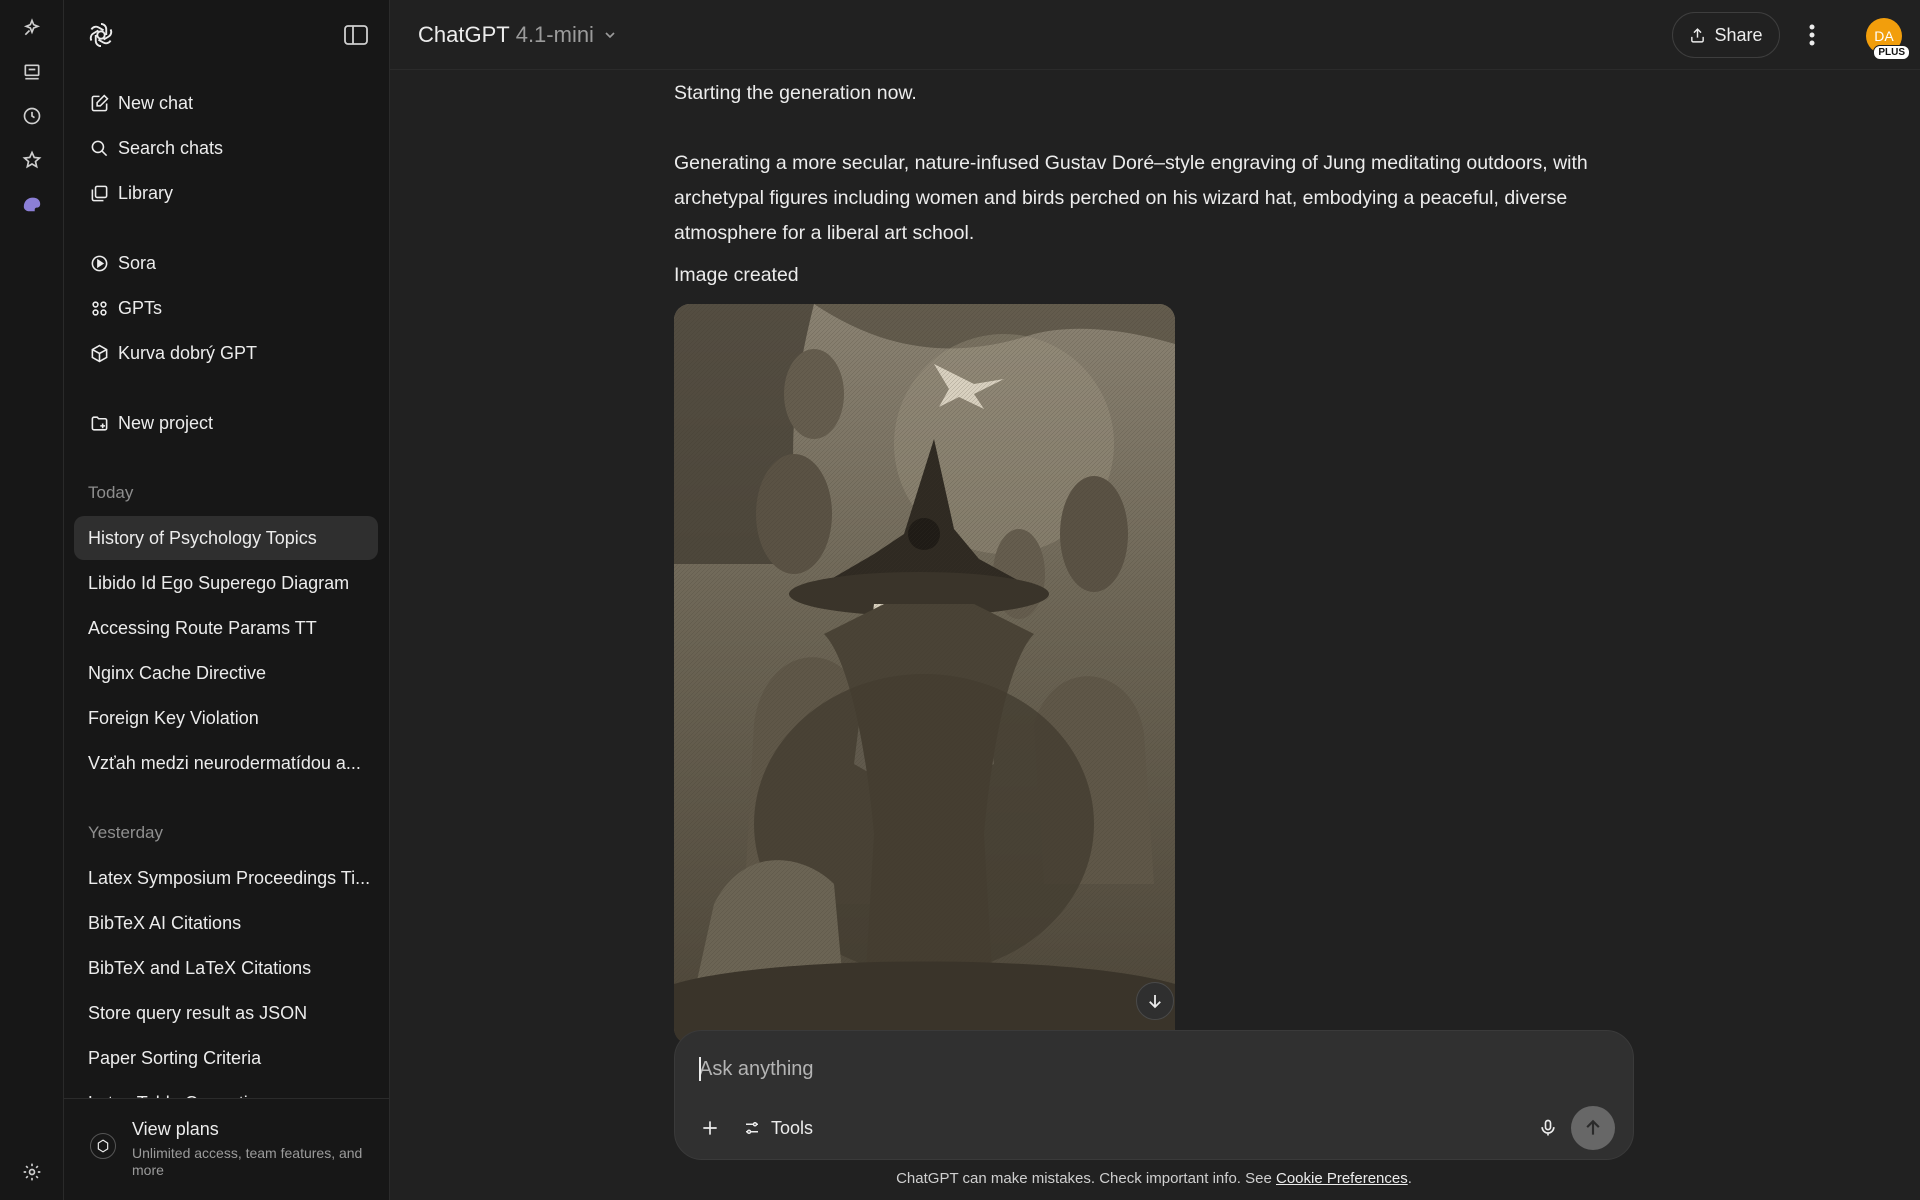 The width and height of the screenshot is (1920, 1200). I want to click on upgrade-icon, so click(103, 1146).